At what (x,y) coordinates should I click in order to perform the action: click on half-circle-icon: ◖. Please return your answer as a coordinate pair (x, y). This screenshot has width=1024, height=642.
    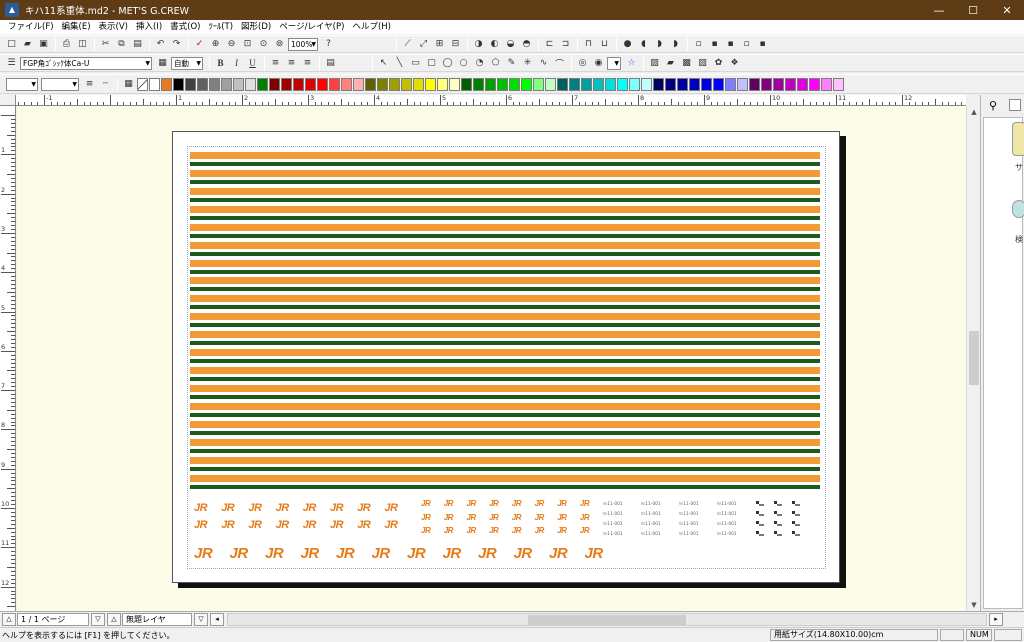
    Looking at the image, I should click on (643, 44).